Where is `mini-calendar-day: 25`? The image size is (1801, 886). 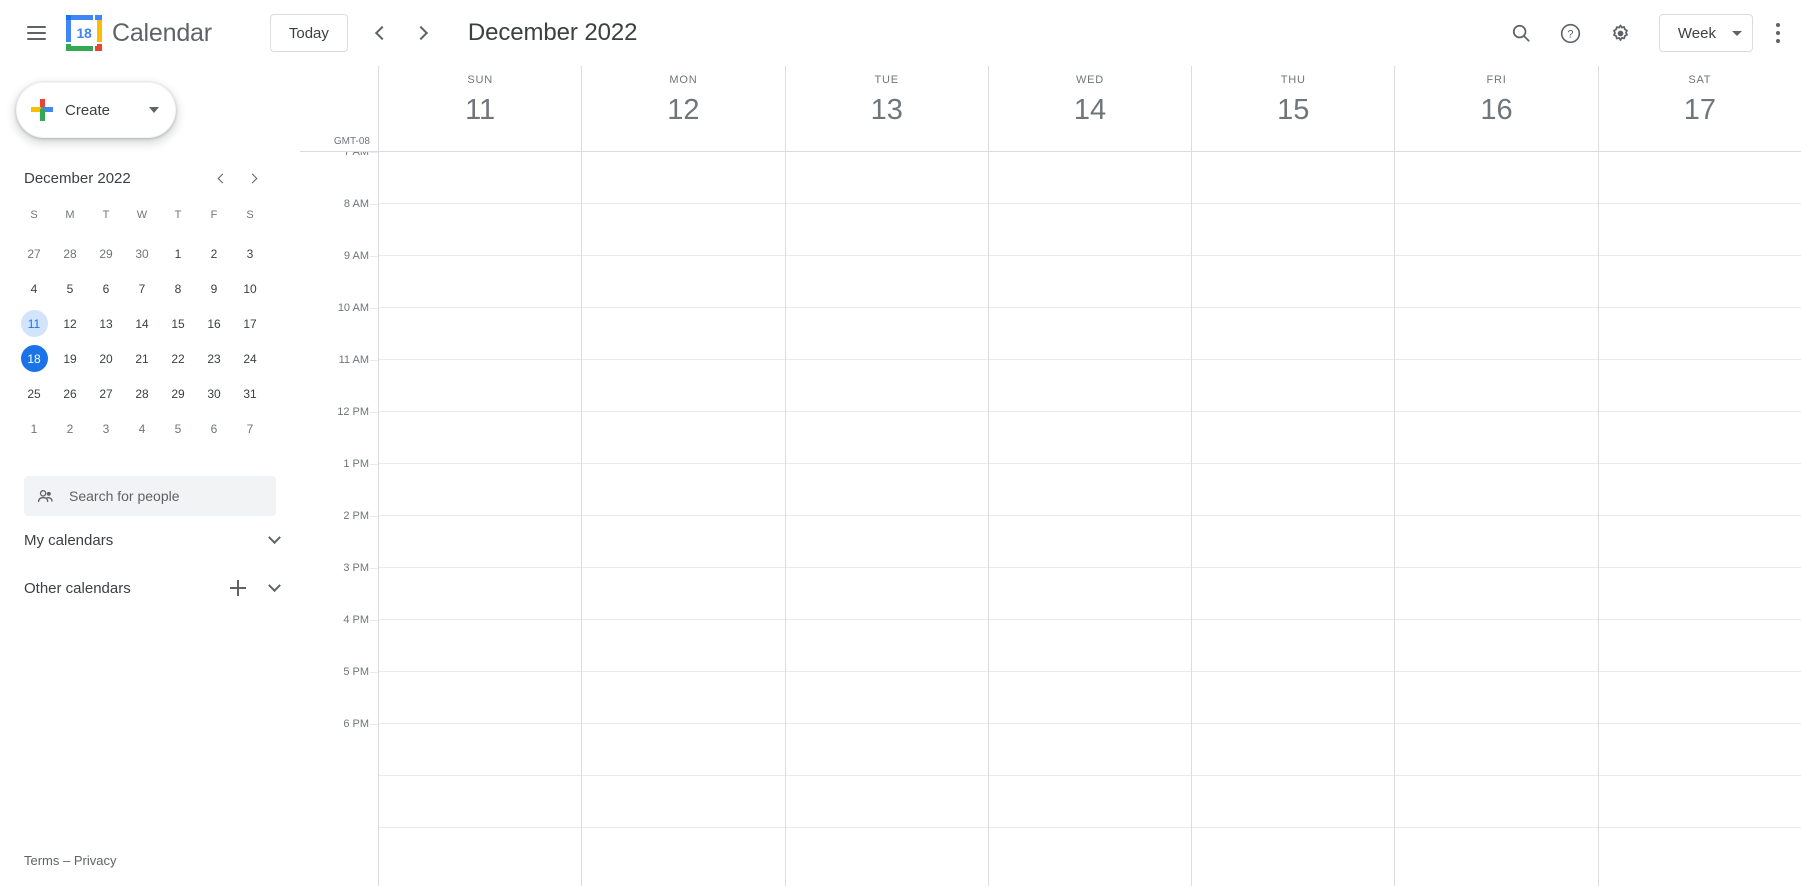 mini-calendar-day: 25 is located at coordinates (34, 393).